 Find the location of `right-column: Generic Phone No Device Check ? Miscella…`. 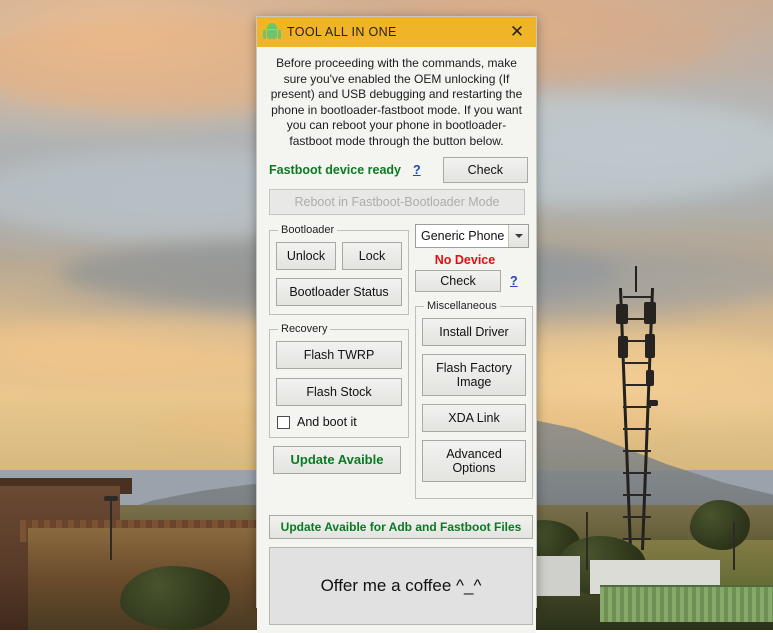

right-column: Generic Phone No Device Check ? Miscella… is located at coordinates (474, 365).